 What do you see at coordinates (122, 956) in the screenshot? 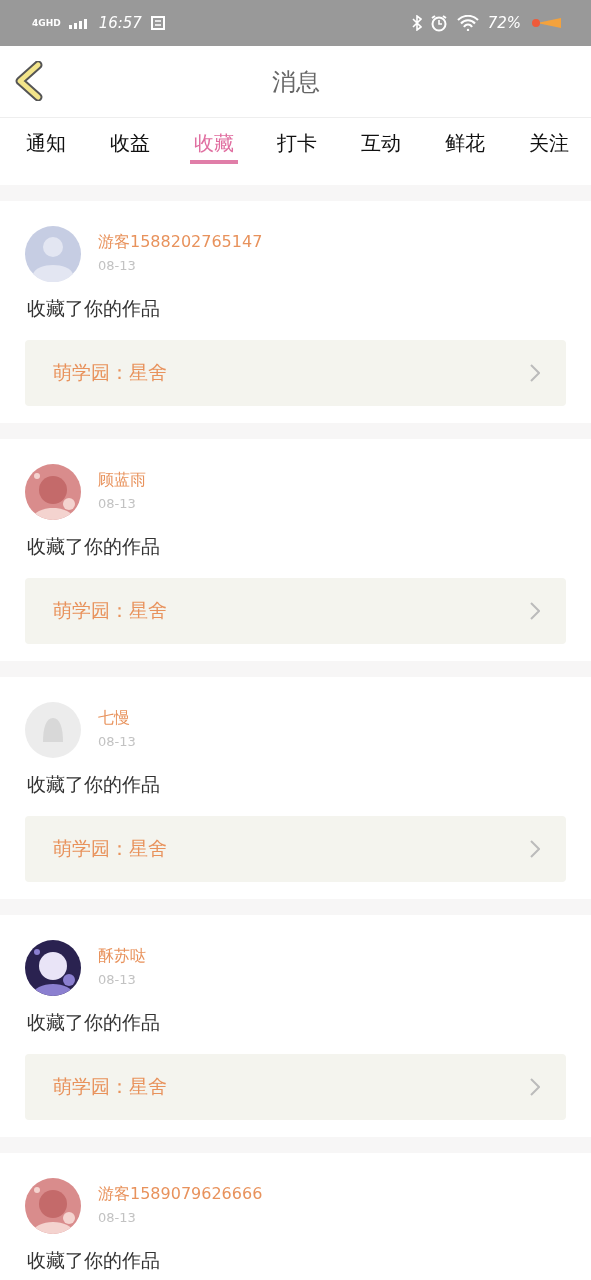
I see `user-name: 酥苏哒` at bounding box center [122, 956].